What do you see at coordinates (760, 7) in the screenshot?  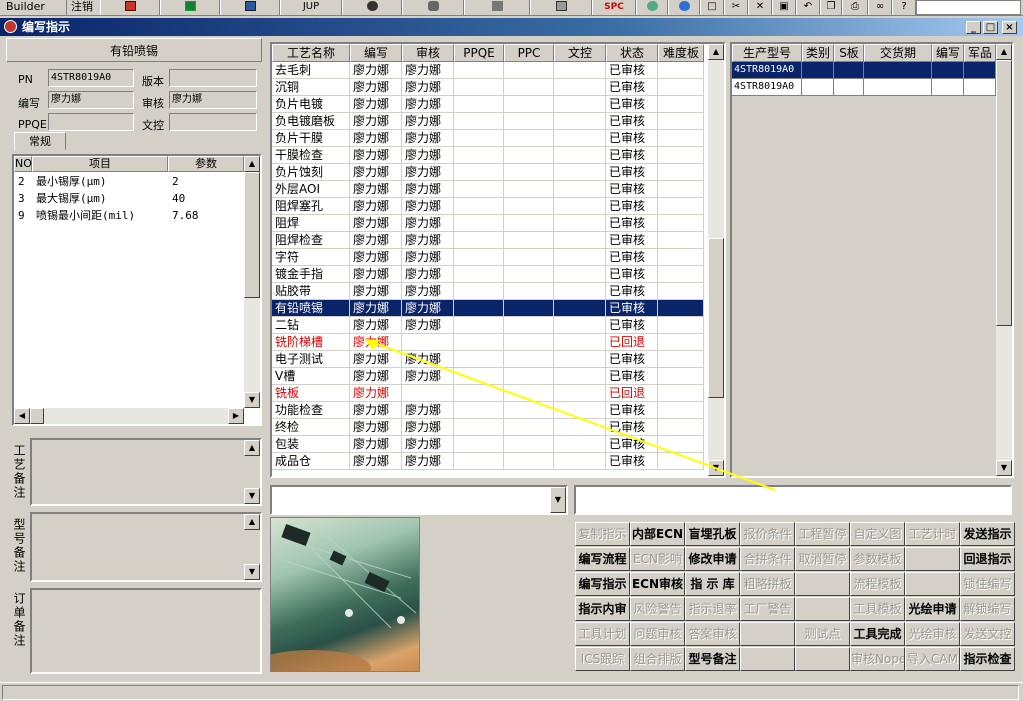 I see `close-doc-button: ✕` at bounding box center [760, 7].